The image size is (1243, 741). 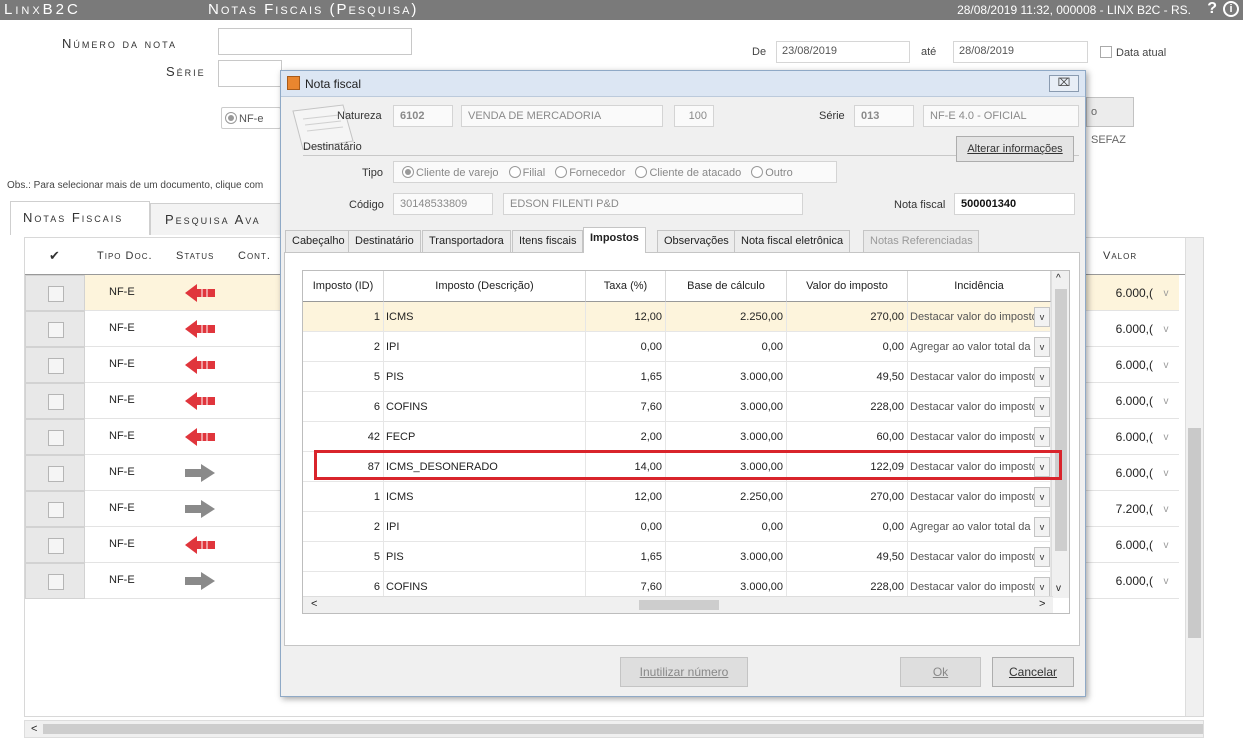 I want to click on date-to-input: 28/08/2019, so click(x=1020, y=52).